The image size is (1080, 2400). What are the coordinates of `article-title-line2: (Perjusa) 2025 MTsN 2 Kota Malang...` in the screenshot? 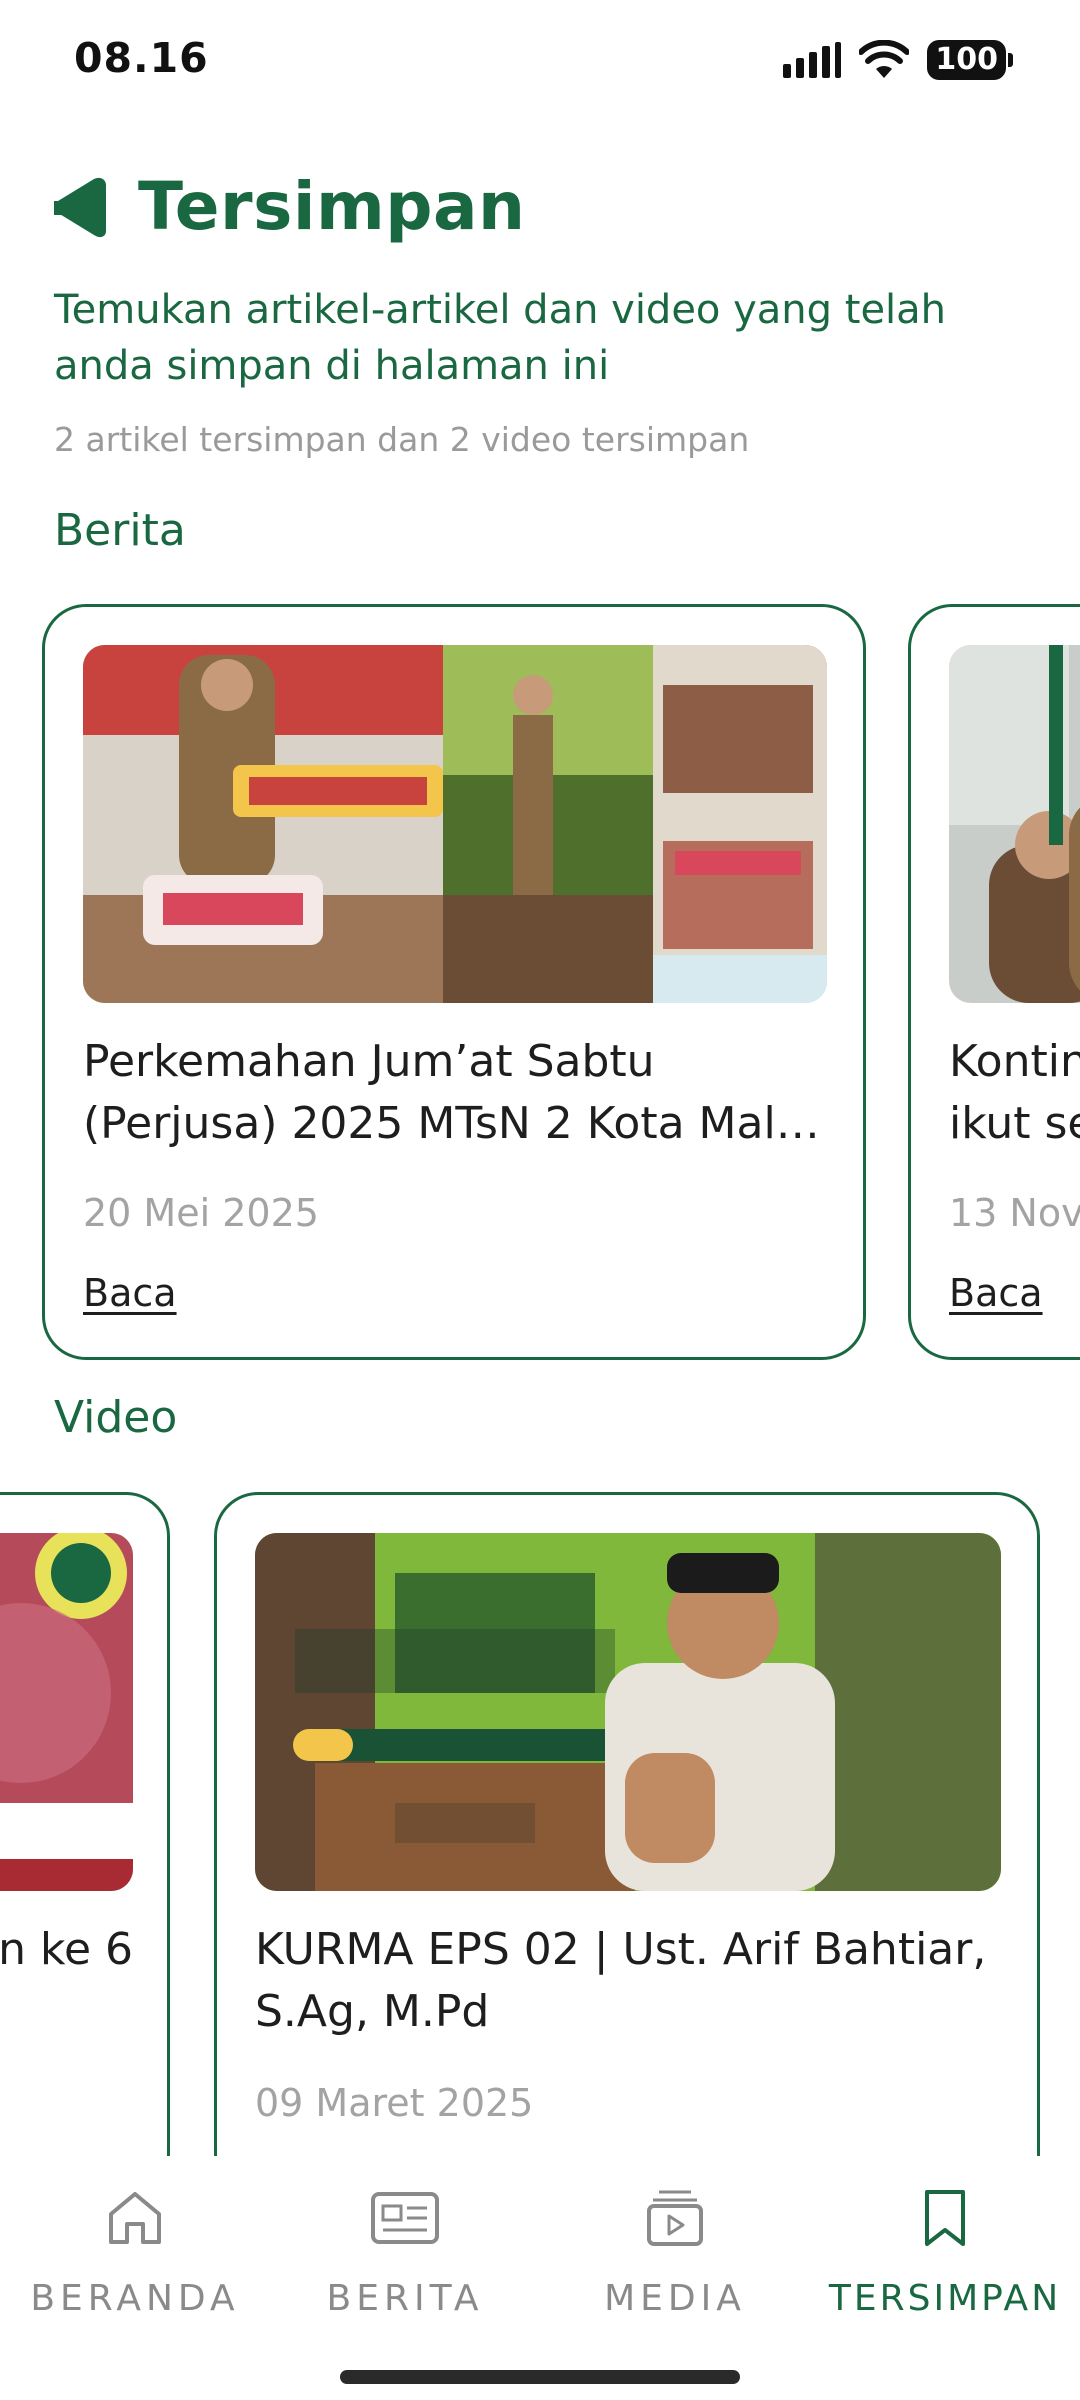 It's located at (453, 1123).